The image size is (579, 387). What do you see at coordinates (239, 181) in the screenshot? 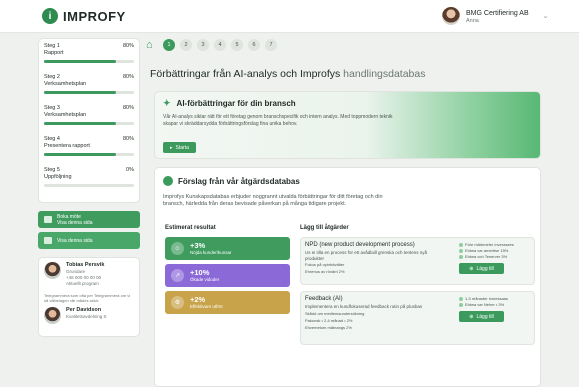
I see `proposals-title: Förslag från vår åtgärdsdatabas` at bounding box center [239, 181].